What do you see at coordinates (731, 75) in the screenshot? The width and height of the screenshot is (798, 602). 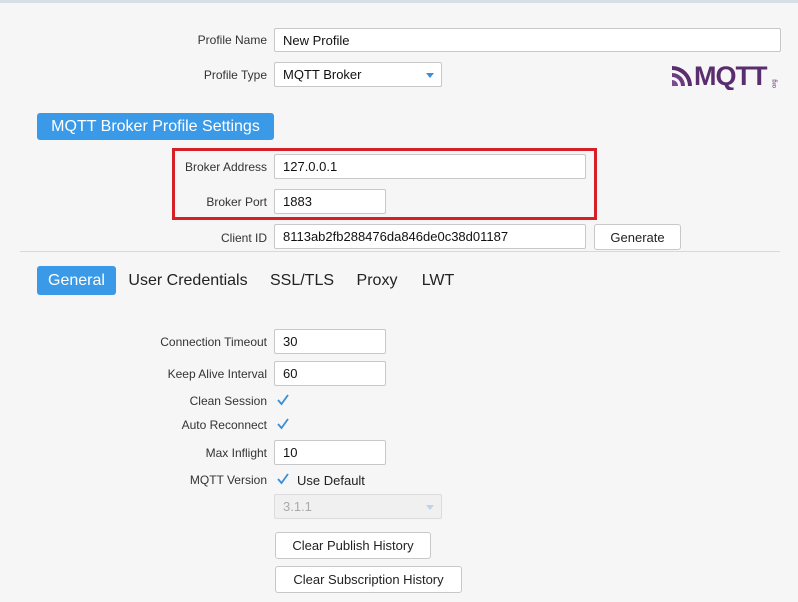 I see `logo-text: MQTT` at bounding box center [731, 75].